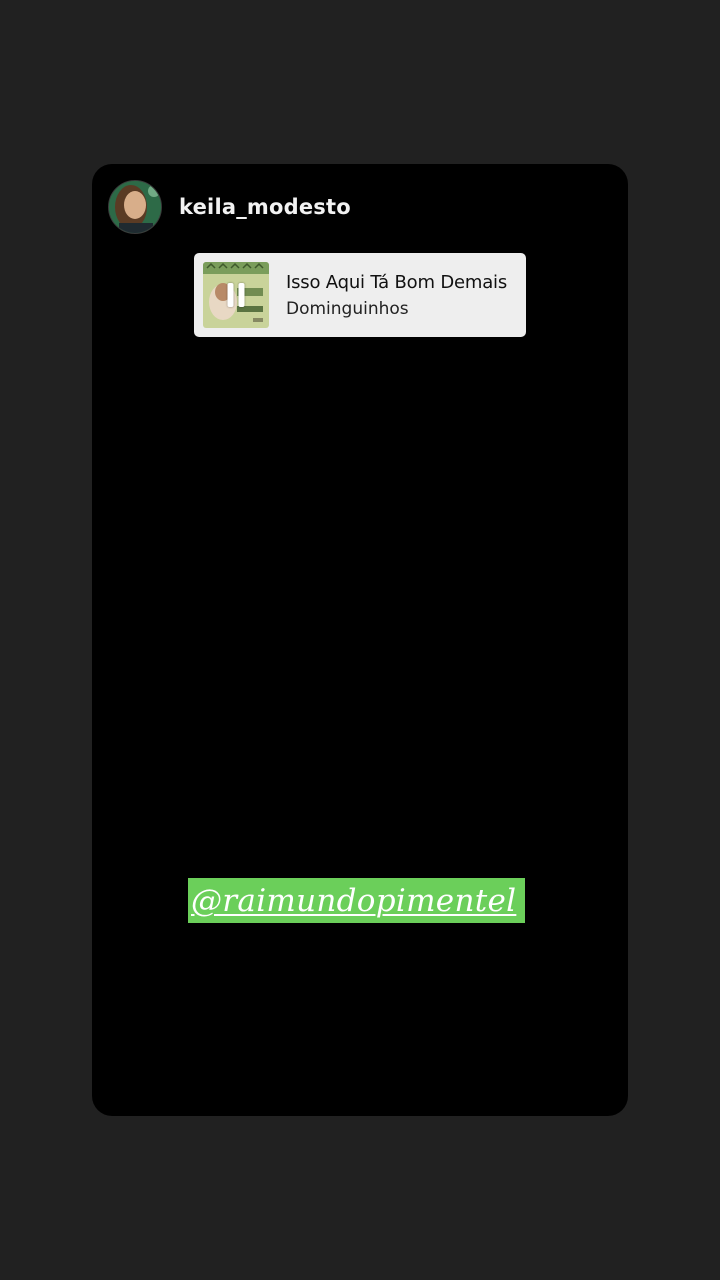 The width and height of the screenshot is (720, 1280). I want to click on mention-sticker: @raimundopimentel, so click(357, 900).